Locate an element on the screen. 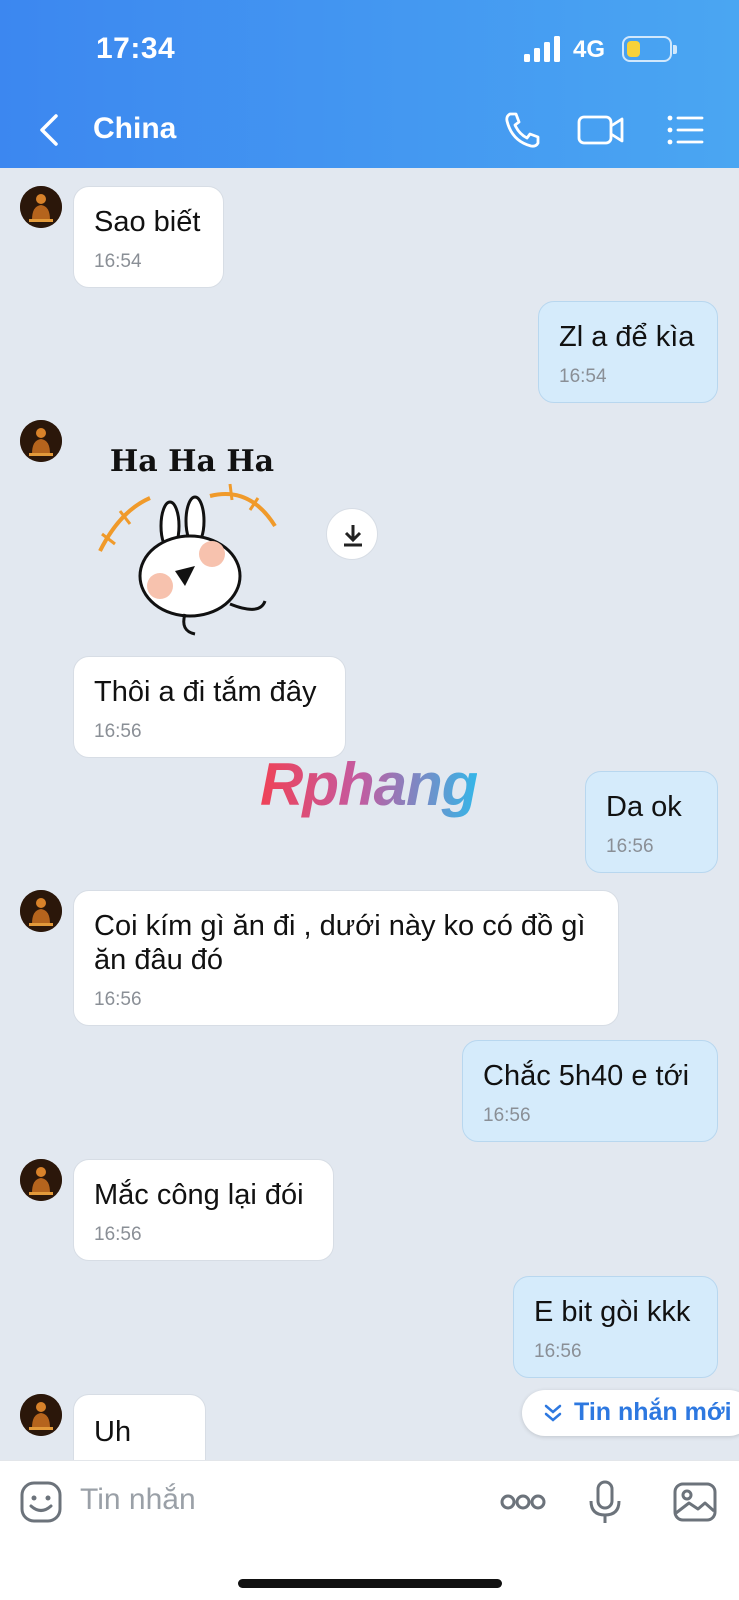  watermark: Rphang is located at coordinates (369, 784).